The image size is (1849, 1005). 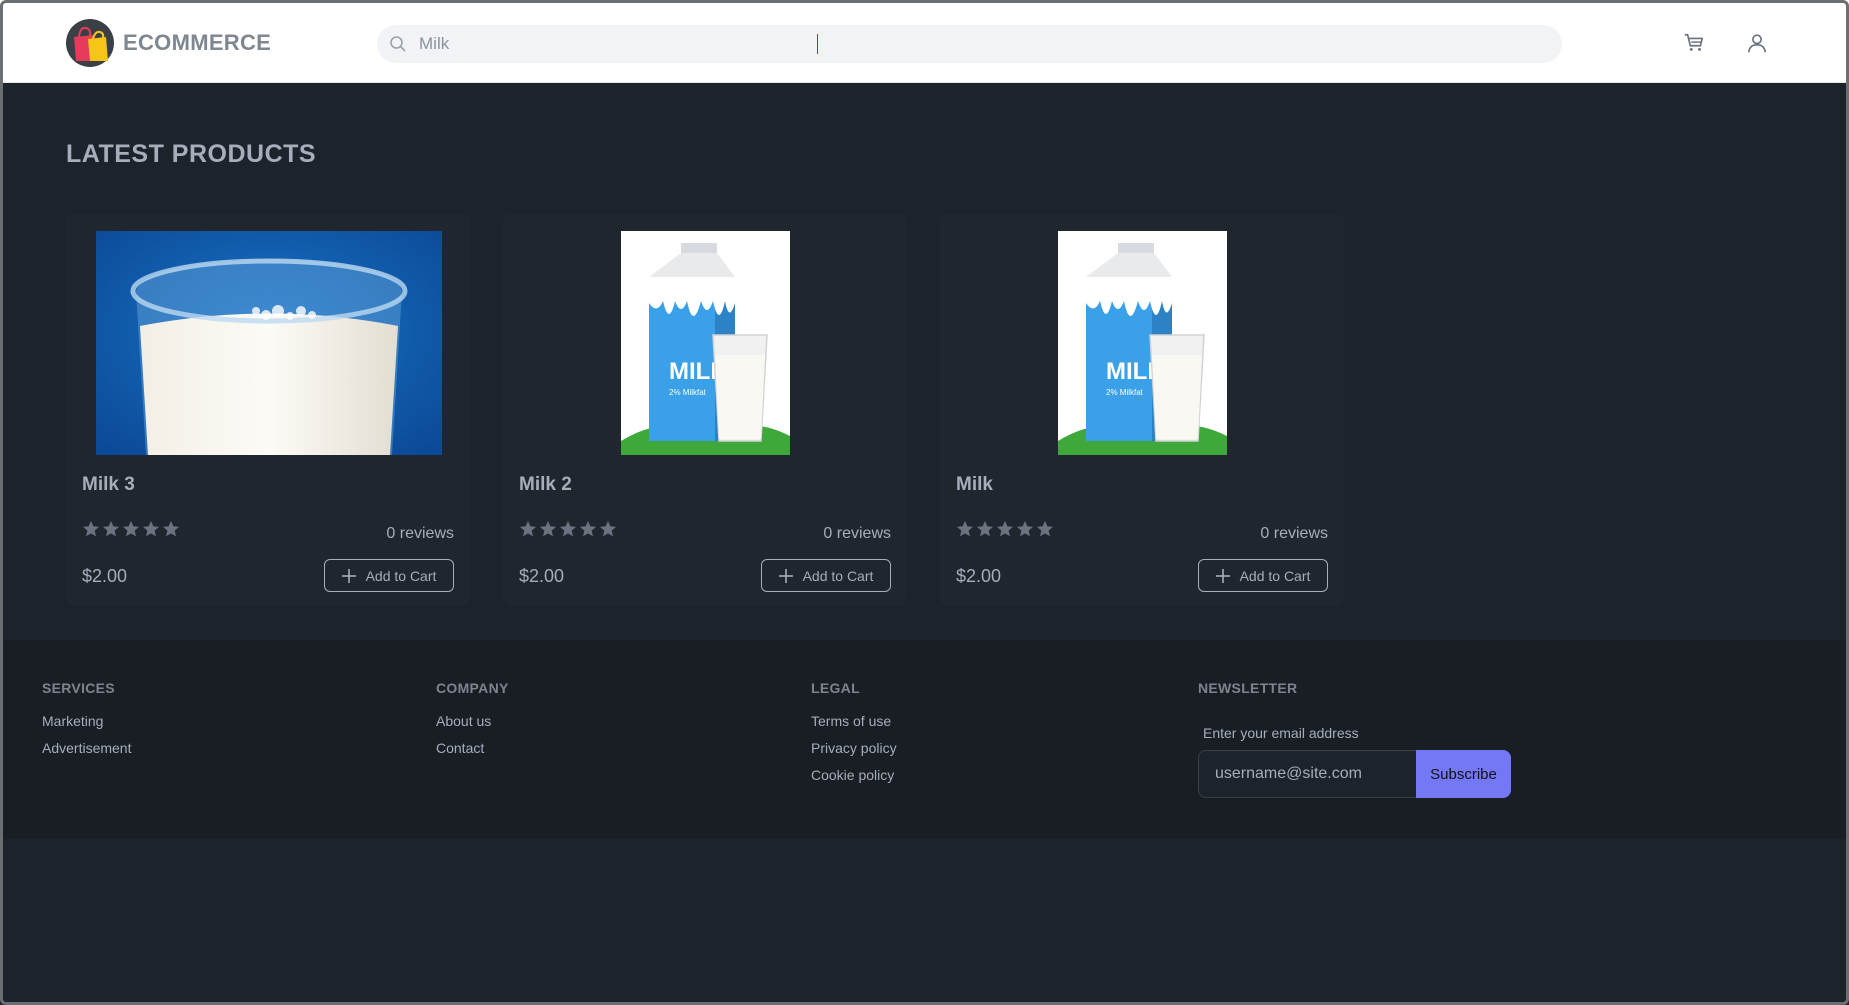 I want to click on subscribe-button: Subscribe, so click(x=1463, y=774).